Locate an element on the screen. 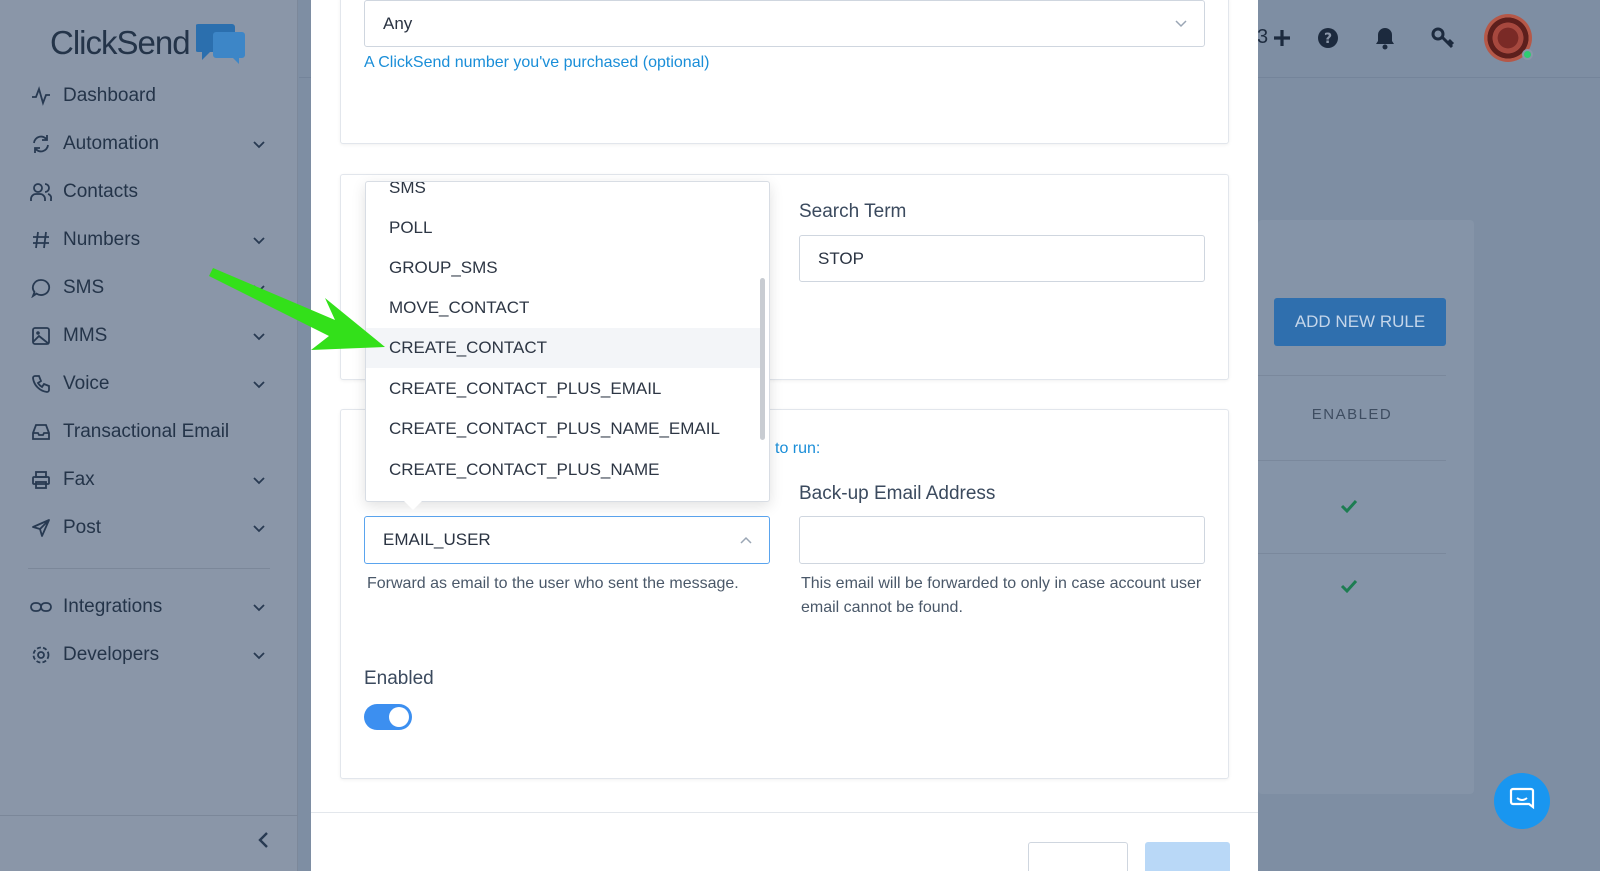  chevron-left-icon is located at coordinates (263, 842).